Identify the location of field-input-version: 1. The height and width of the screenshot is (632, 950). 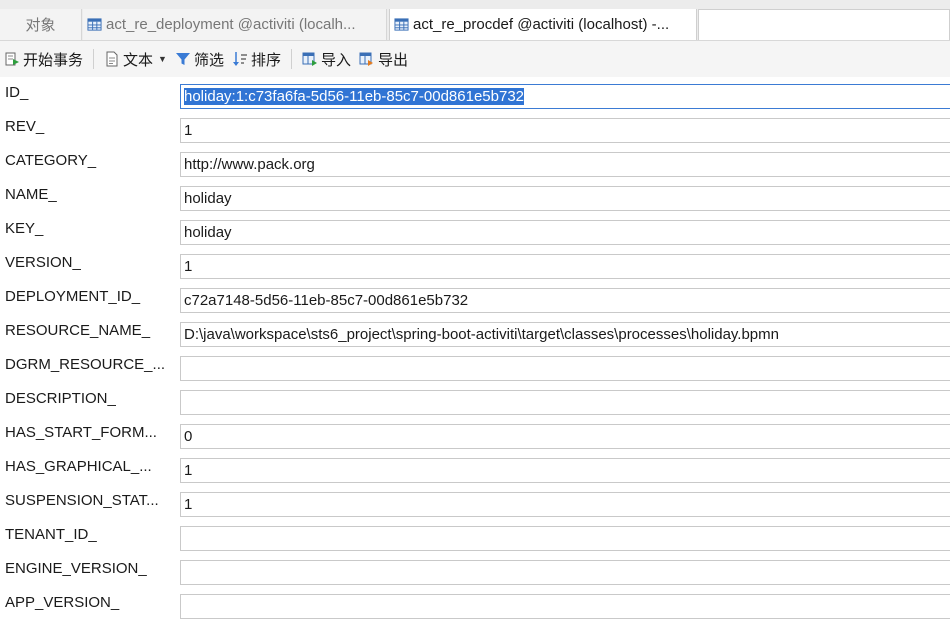
(565, 266).